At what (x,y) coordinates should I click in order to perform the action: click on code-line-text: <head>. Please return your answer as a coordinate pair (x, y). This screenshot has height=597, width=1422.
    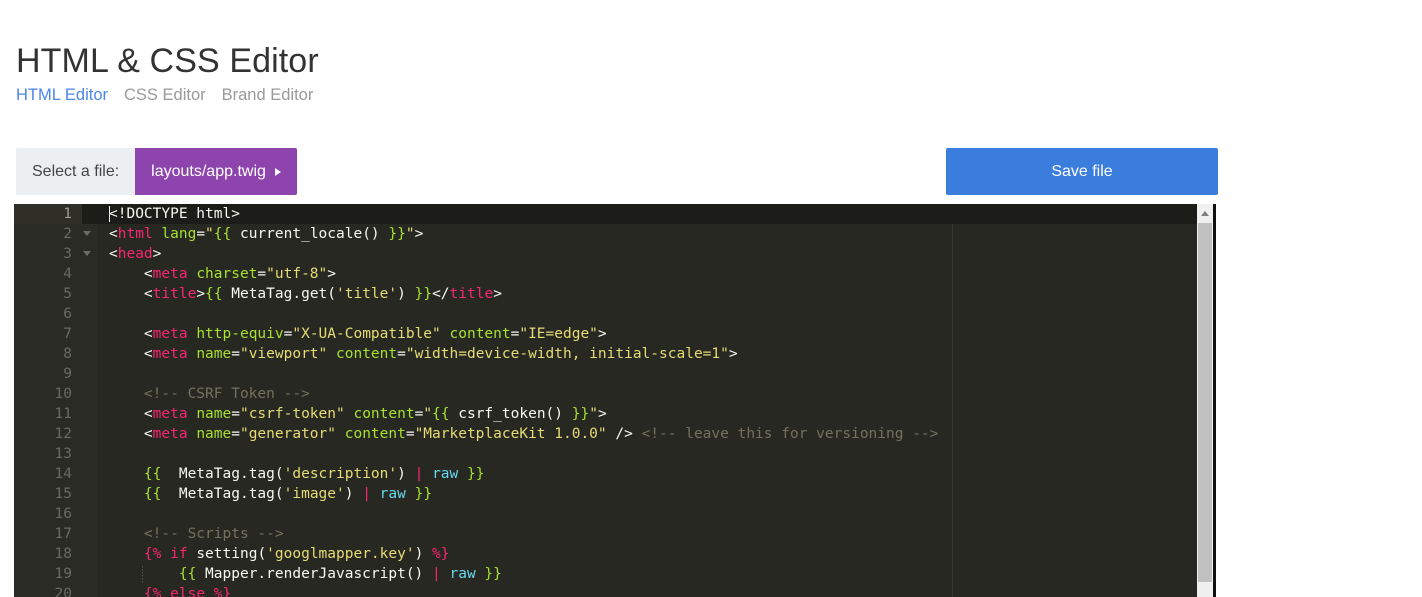
    Looking at the image, I should click on (135, 254).